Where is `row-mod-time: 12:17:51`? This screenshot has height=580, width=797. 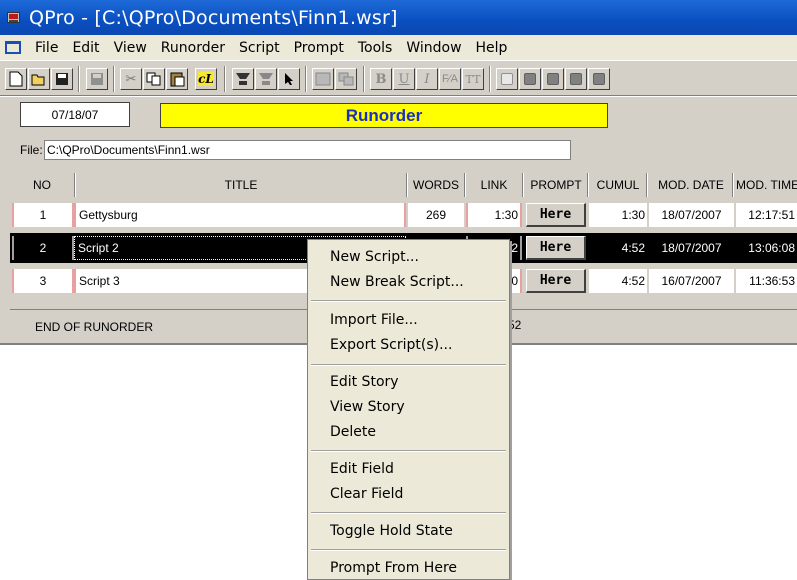
row-mod-time: 12:17:51 is located at coordinates (766, 215).